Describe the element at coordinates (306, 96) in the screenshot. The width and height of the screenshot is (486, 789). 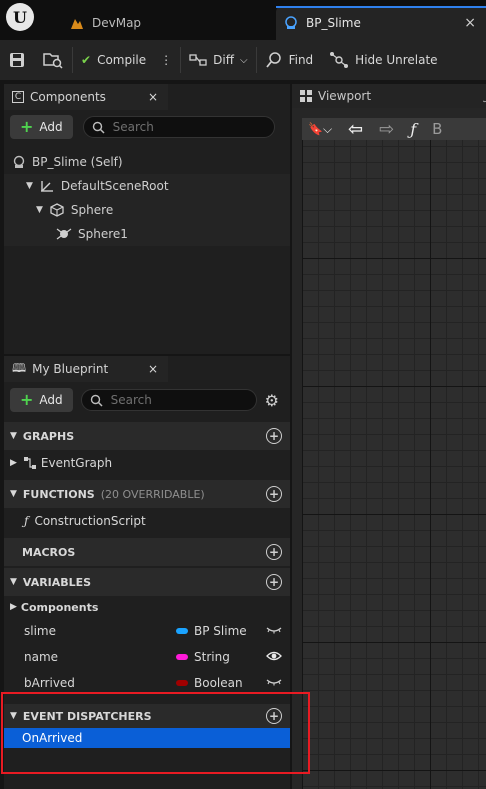
I see `viewport-icon` at that location.